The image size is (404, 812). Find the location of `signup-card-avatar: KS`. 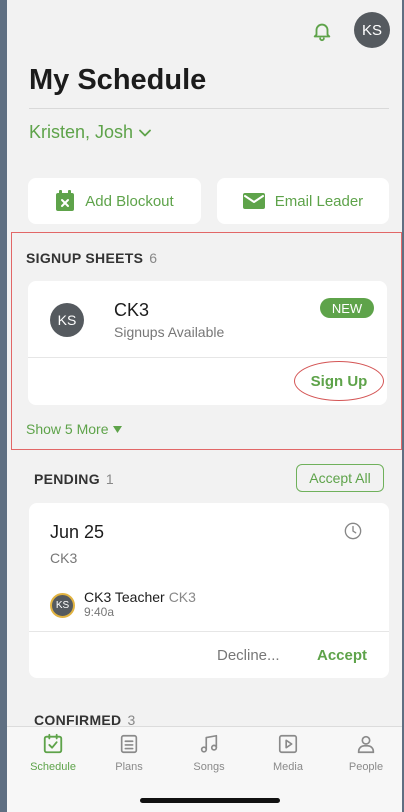

signup-card-avatar: KS is located at coordinates (67, 320).